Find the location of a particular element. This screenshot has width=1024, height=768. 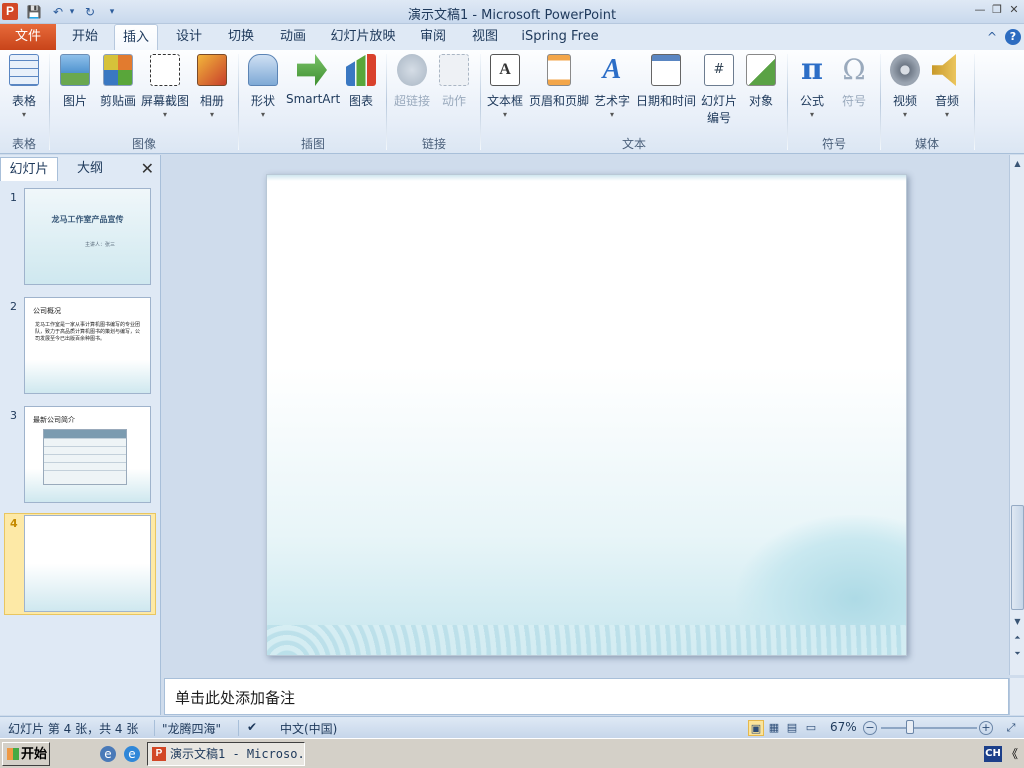

tab-transitions: 切换 is located at coordinates (241, 37).